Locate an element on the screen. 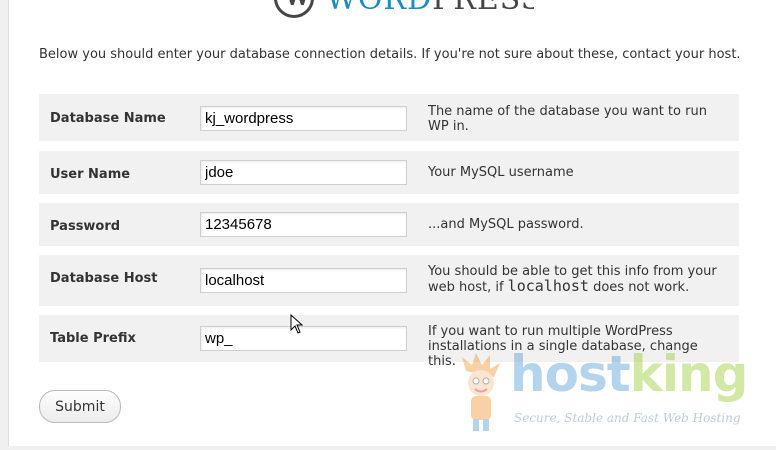 The height and width of the screenshot is (450, 776). row-user-name: User Name Your MySQL username is located at coordinates (389, 172).